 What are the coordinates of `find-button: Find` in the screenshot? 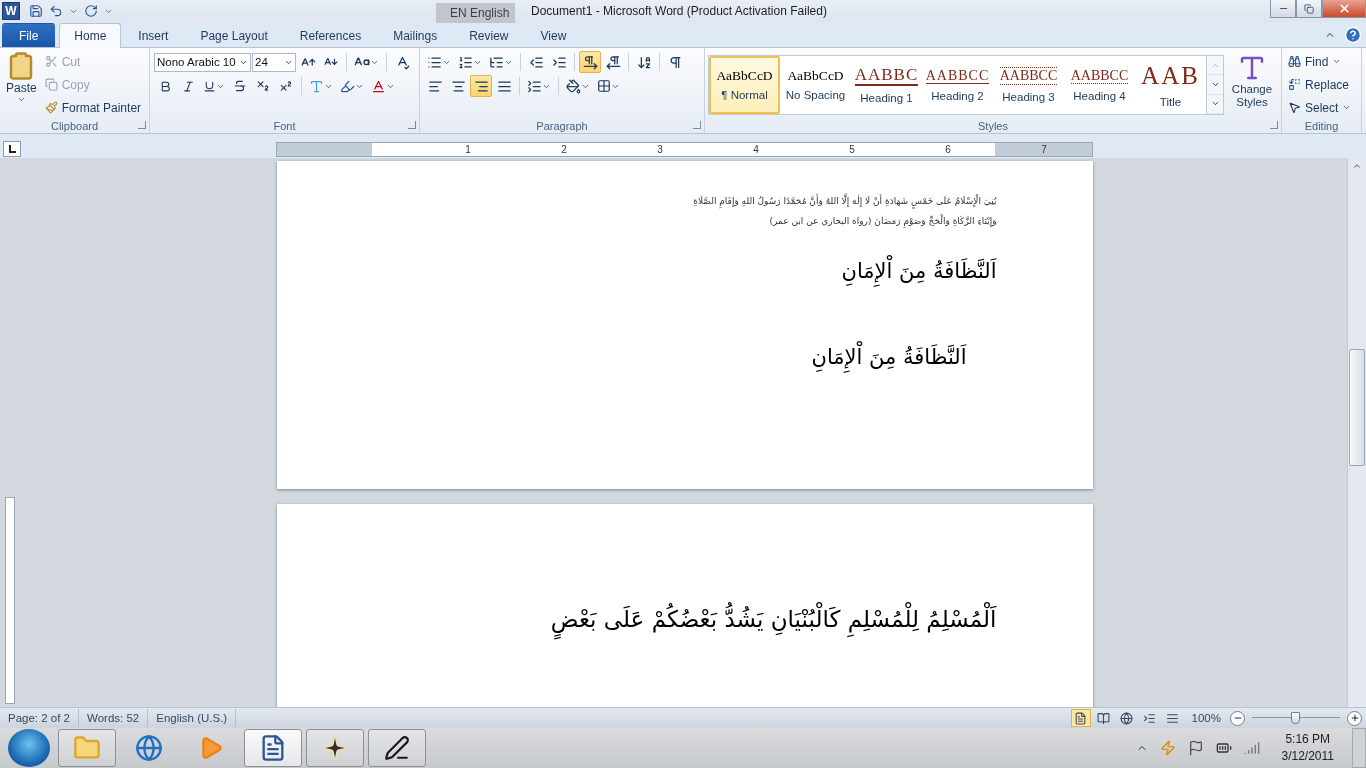 It's located at (1320, 61).